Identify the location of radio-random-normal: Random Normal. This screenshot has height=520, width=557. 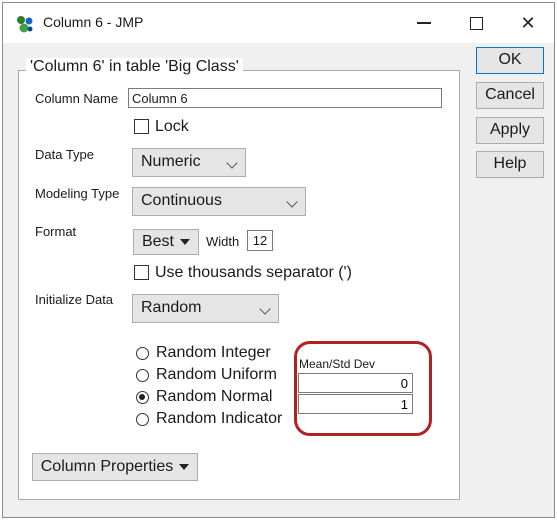
(204, 397).